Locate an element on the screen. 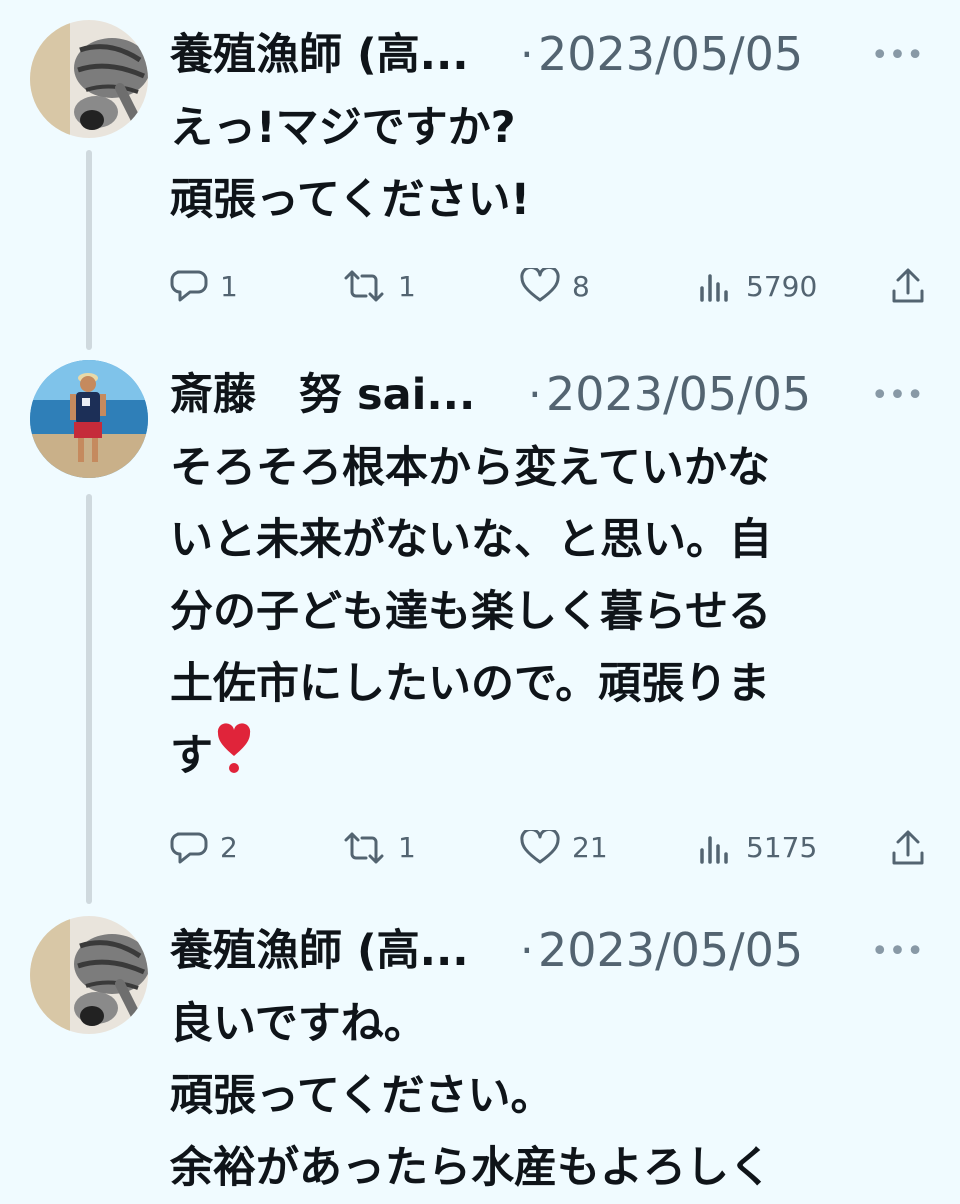 The width and height of the screenshot is (960, 1204). heart-exclamation-emoji is located at coordinates (234, 759).